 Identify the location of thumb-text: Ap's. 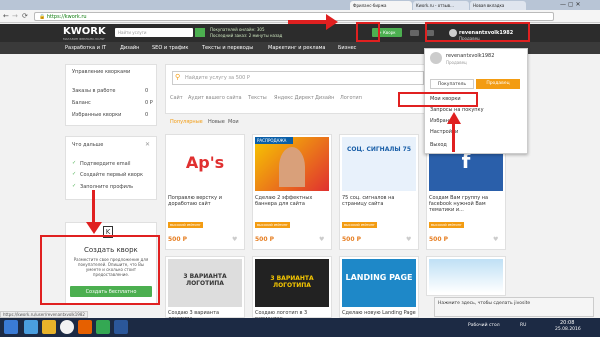
(205, 162).